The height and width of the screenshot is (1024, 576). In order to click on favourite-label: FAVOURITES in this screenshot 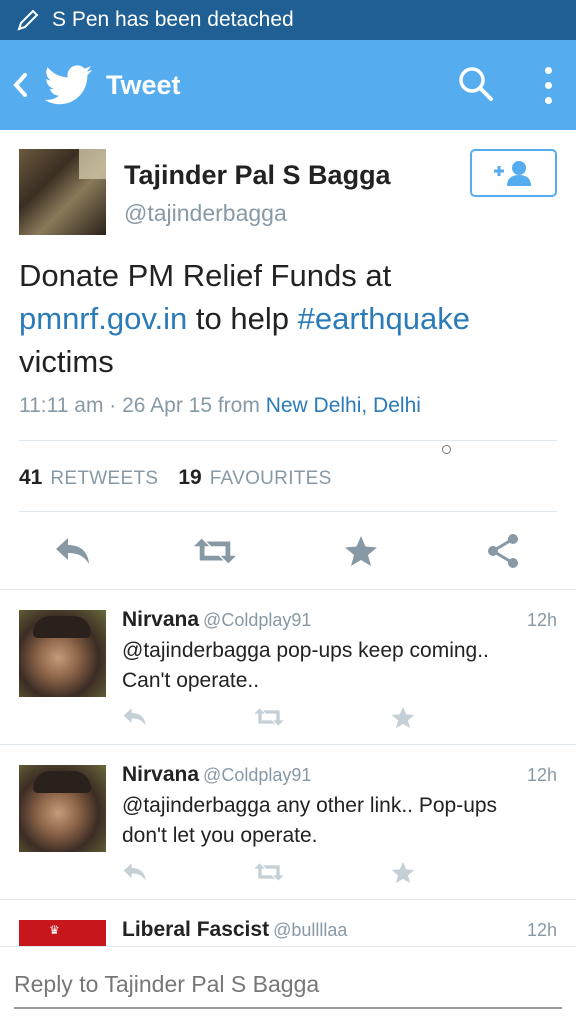, I will do `click(271, 479)`.